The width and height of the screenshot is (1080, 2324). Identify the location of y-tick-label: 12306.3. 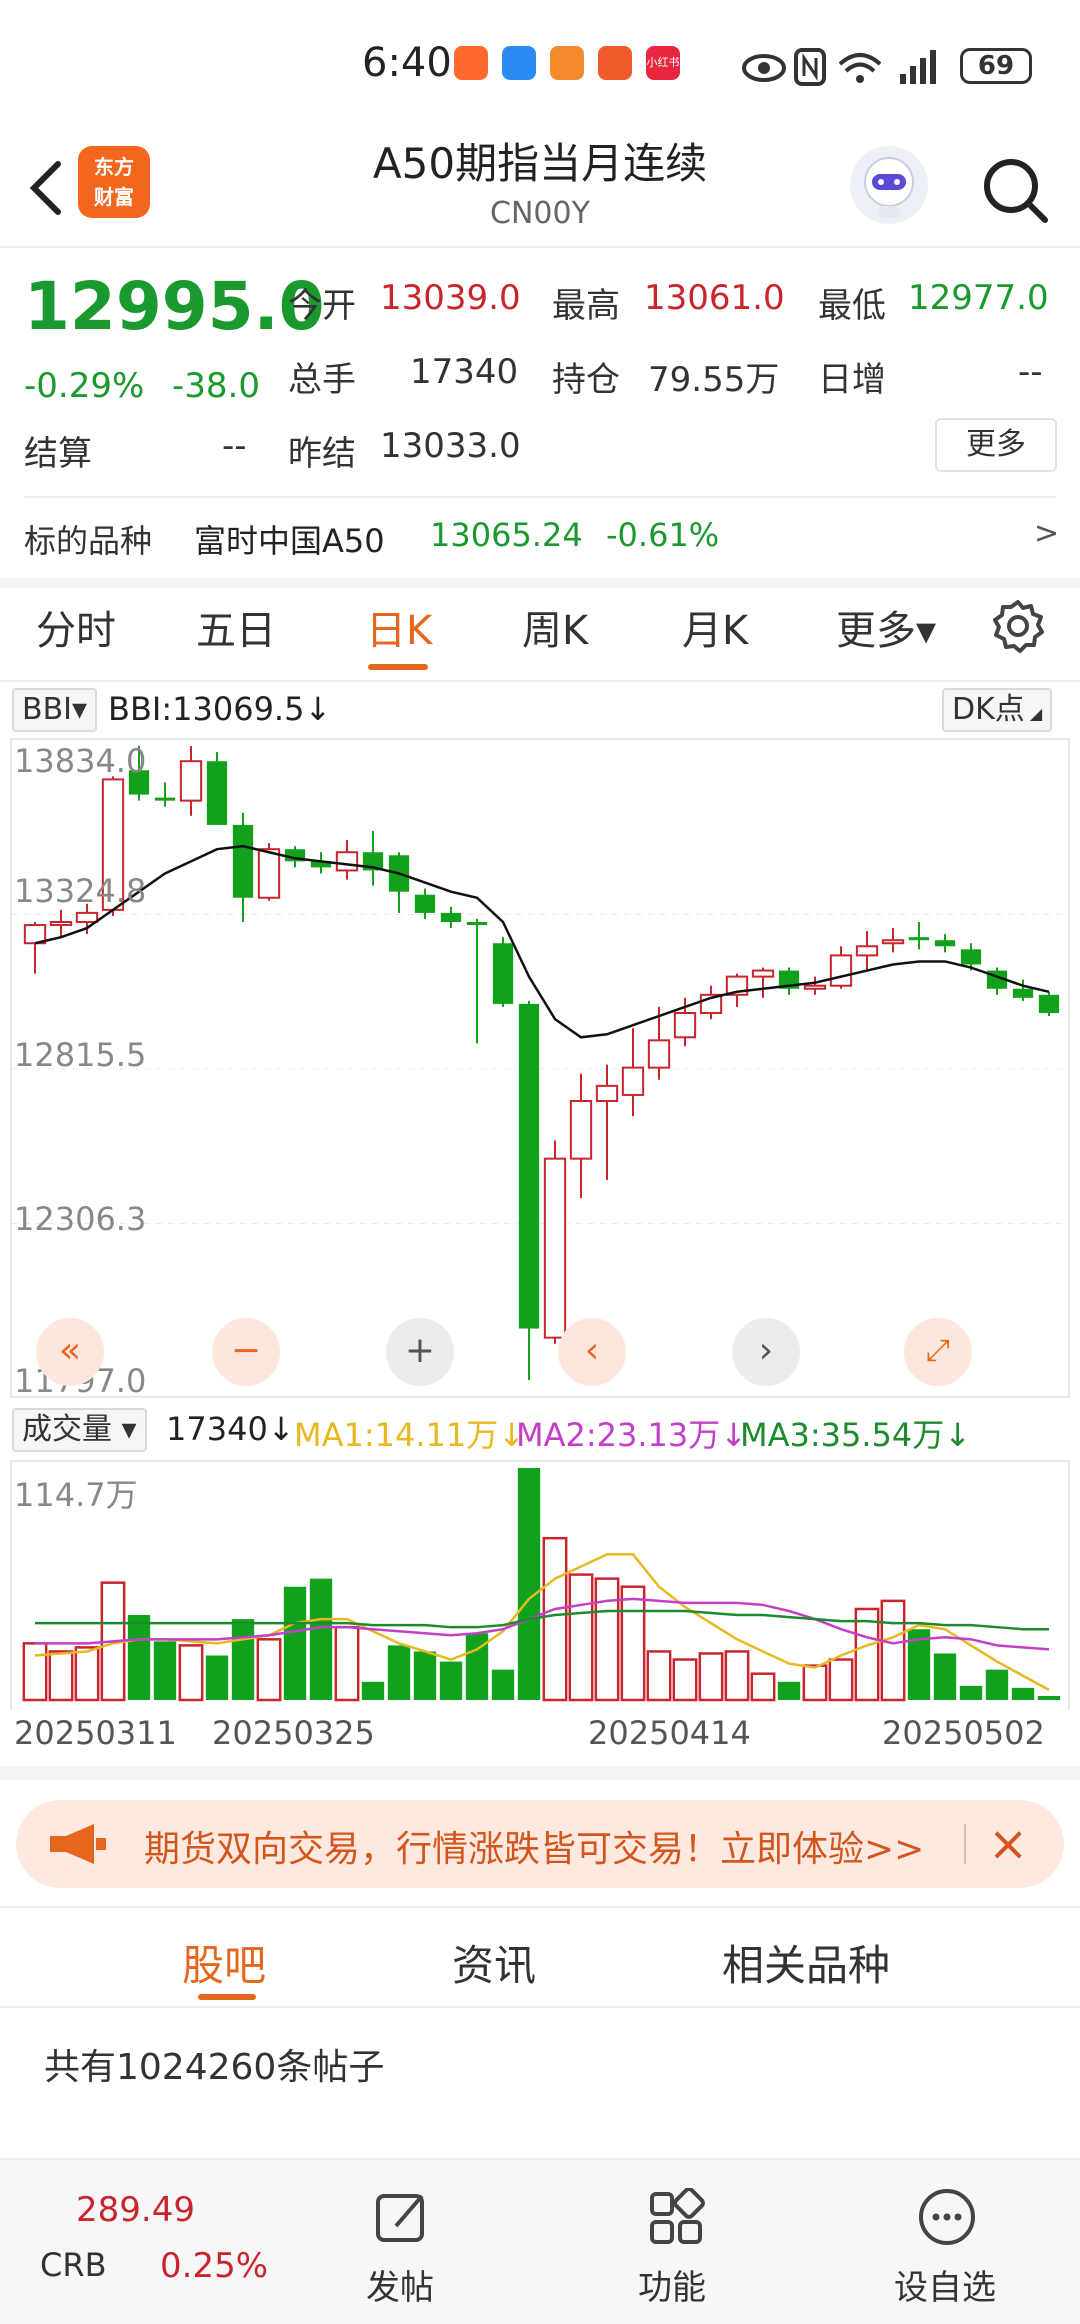
(80, 1219).